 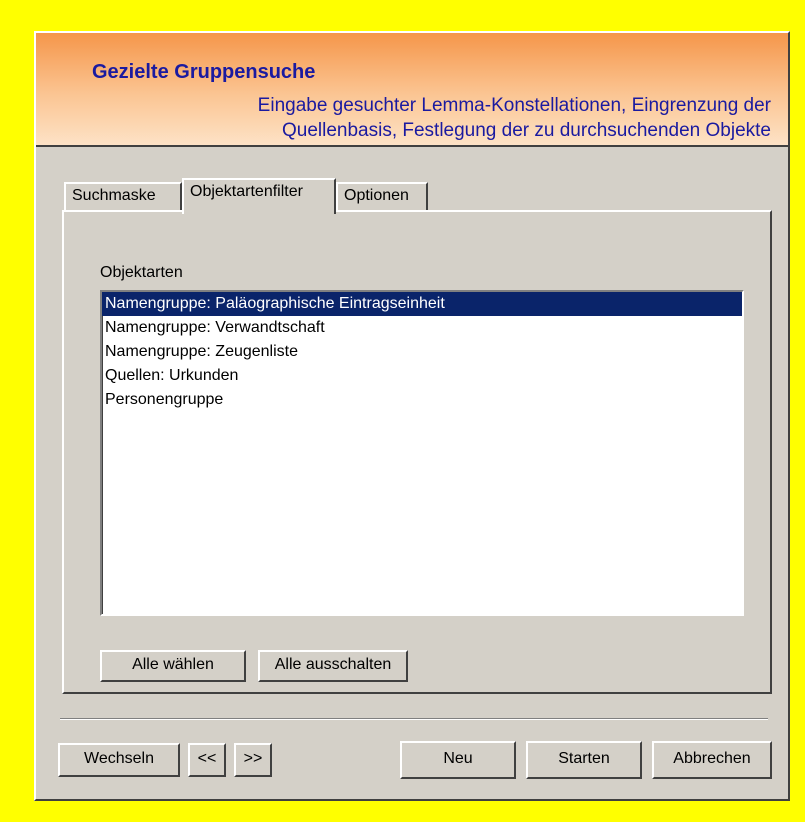 I want to click on tab-optionen: Optionen, so click(x=382, y=196).